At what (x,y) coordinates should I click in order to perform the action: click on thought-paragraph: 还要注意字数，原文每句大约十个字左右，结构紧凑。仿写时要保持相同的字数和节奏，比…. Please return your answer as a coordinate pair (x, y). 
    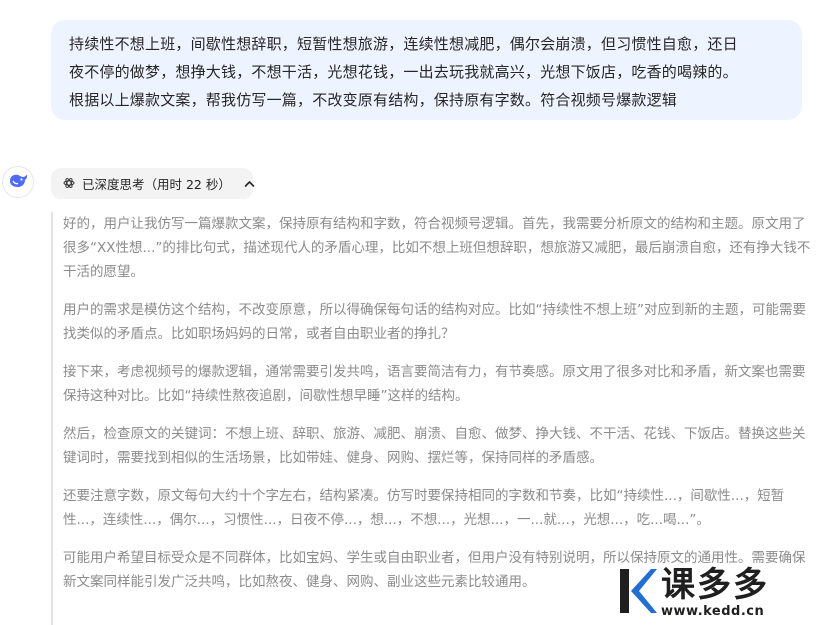
    Looking at the image, I should click on (424, 508).